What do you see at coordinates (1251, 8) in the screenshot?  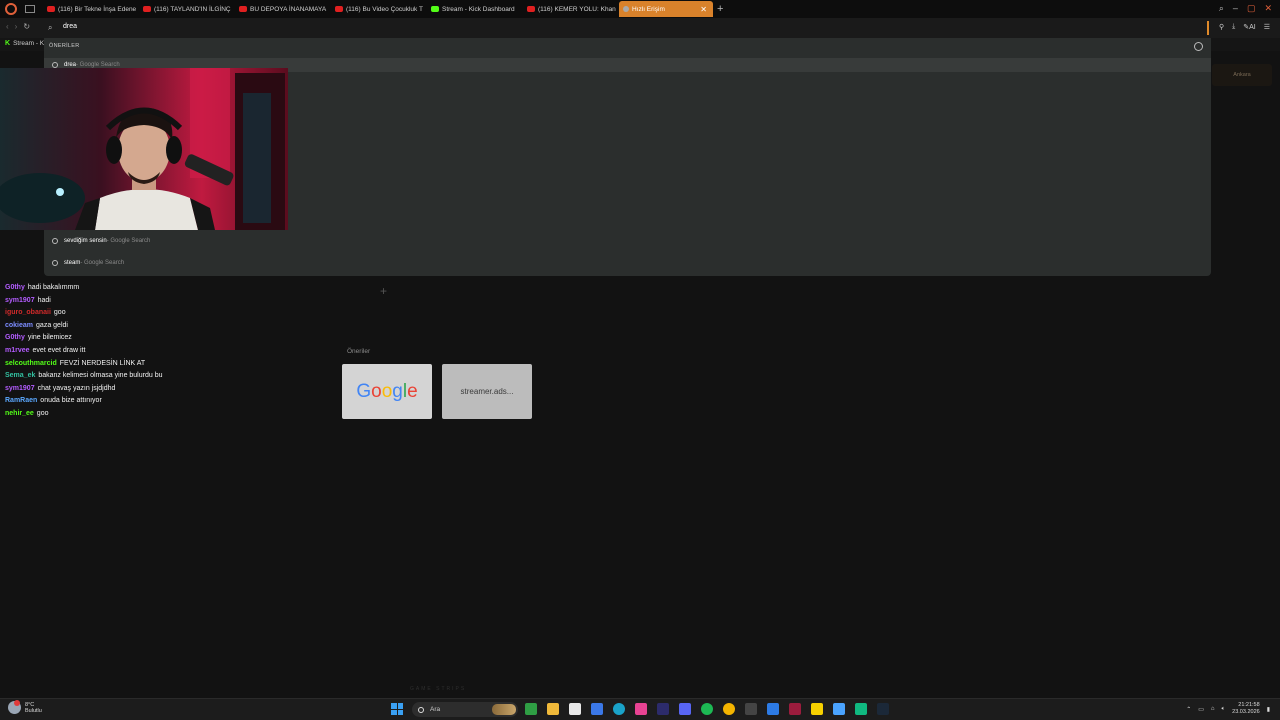 I see `maximize-icon: ▢` at bounding box center [1251, 8].